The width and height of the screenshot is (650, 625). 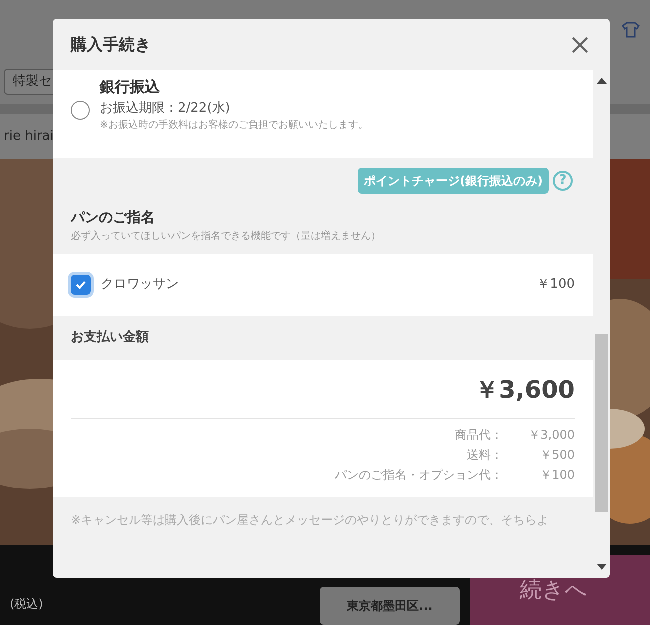 I want to click on close-button: ×, so click(x=580, y=44).